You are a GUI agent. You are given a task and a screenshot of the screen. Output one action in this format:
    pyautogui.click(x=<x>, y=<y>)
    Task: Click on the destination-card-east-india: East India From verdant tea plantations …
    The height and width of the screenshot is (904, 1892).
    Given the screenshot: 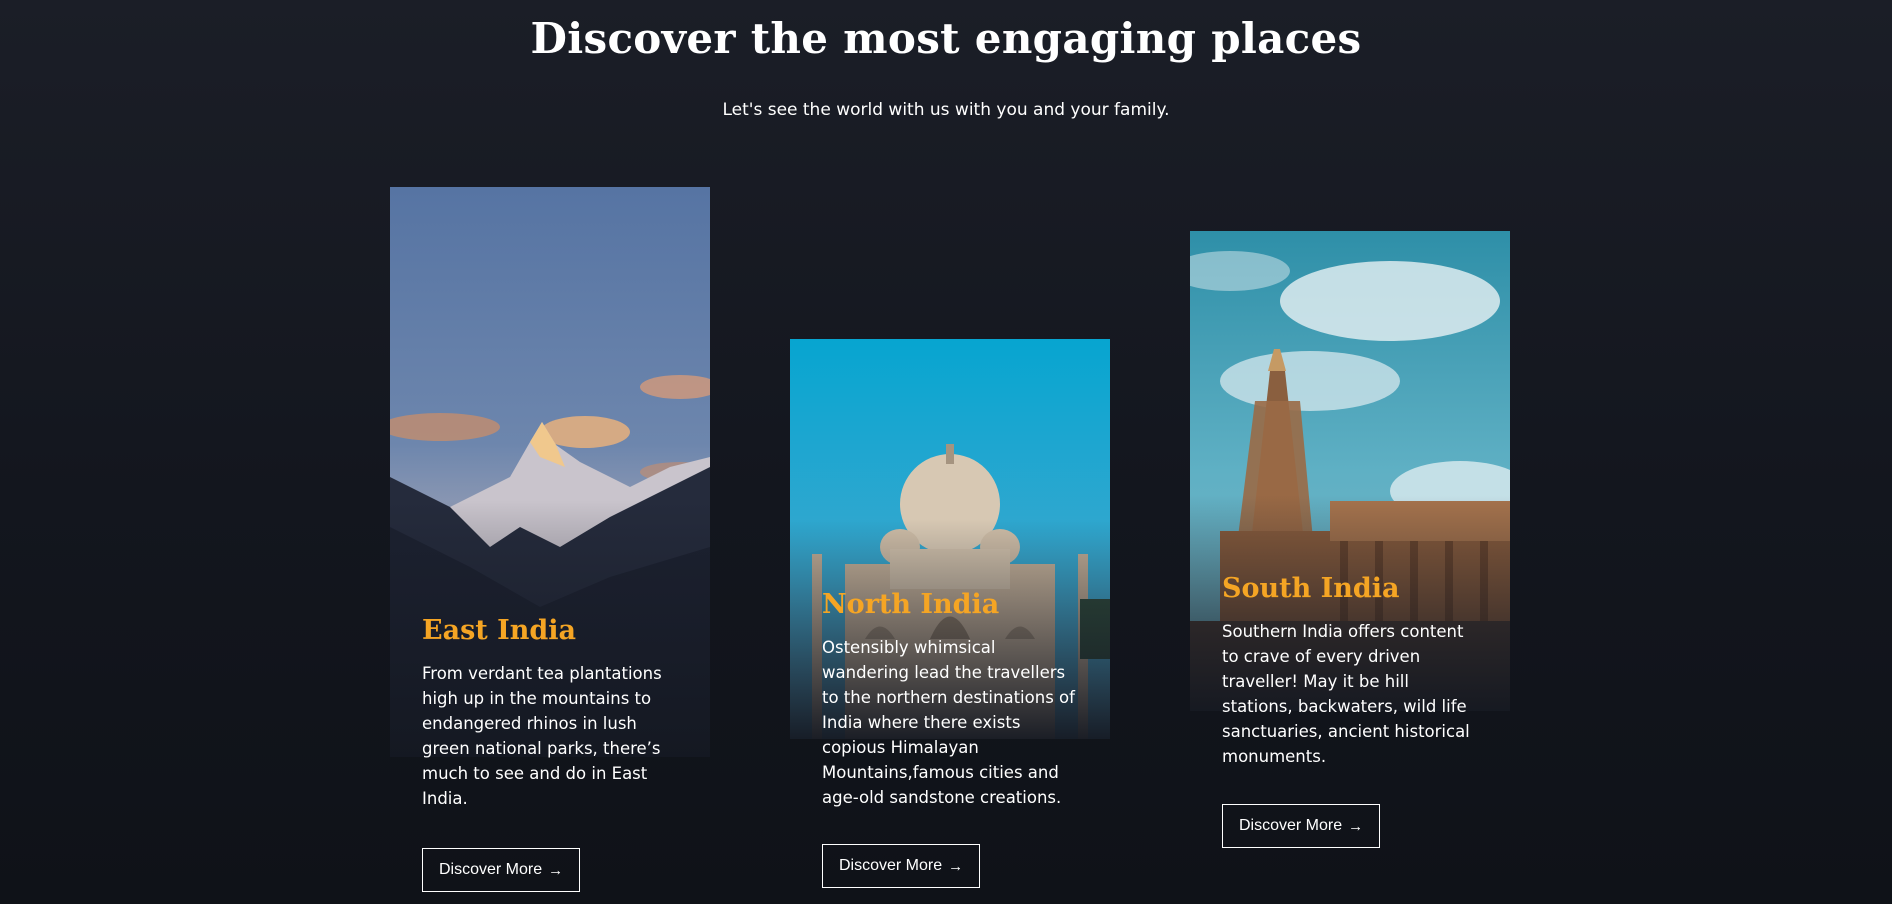 What is the action you would take?
    pyautogui.click(x=550, y=539)
    